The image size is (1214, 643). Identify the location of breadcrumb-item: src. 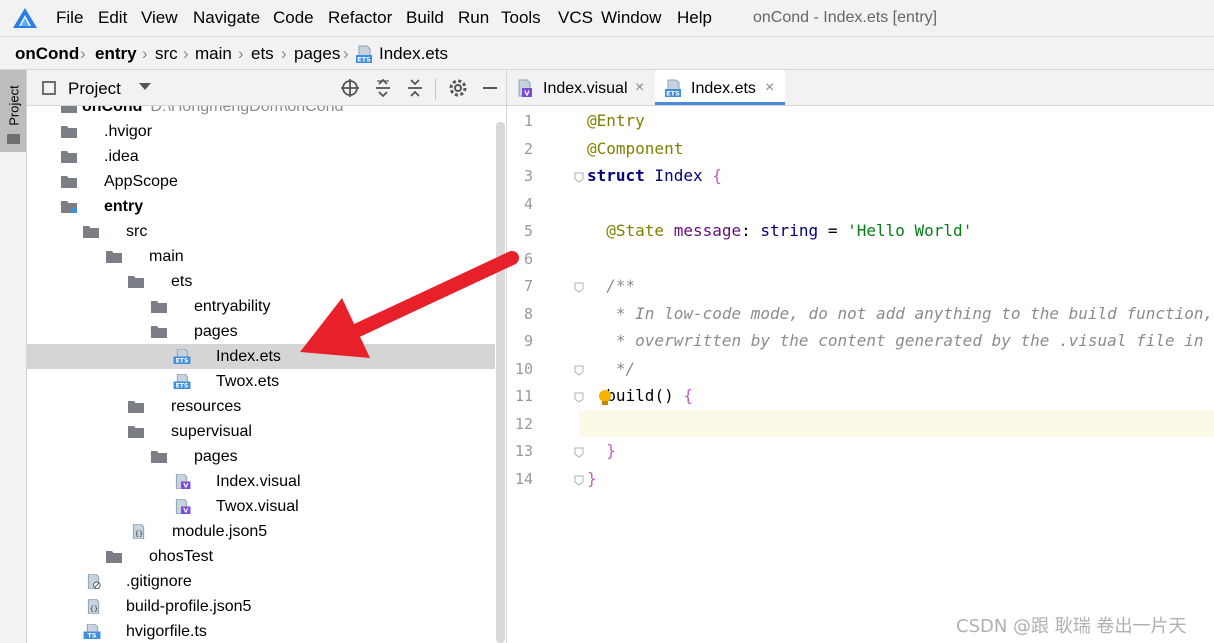
(166, 54).